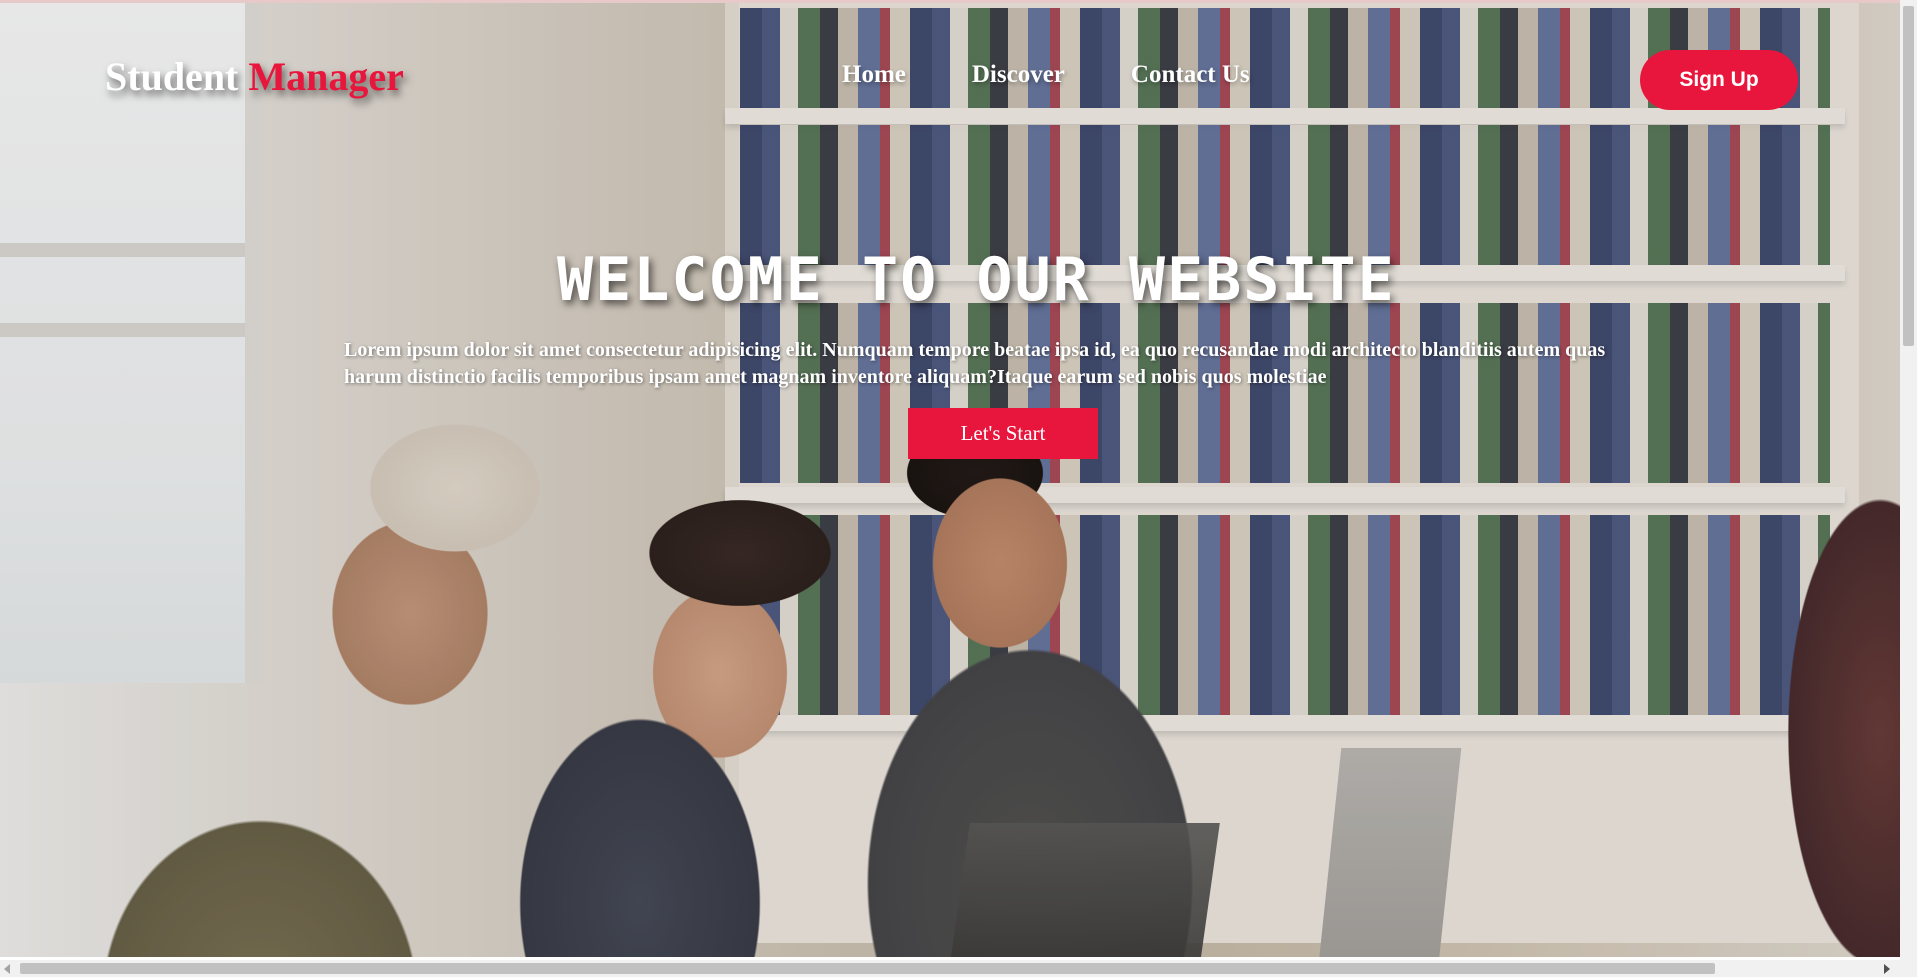 The height and width of the screenshot is (977, 1917). What do you see at coordinates (7, 969) in the screenshot?
I see `scroll-left-icon` at bounding box center [7, 969].